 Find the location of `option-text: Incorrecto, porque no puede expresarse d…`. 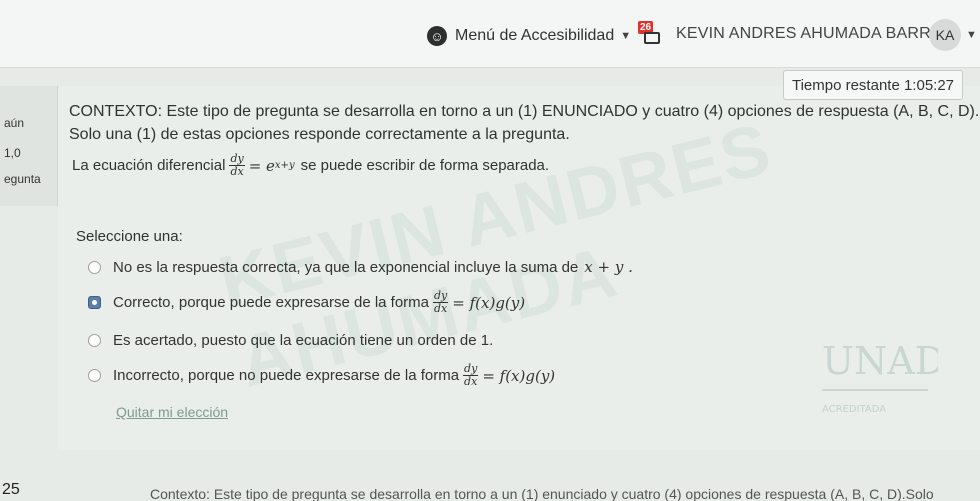

option-text: Incorrecto, porque no puede expresarse d… is located at coordinates (286, 375).